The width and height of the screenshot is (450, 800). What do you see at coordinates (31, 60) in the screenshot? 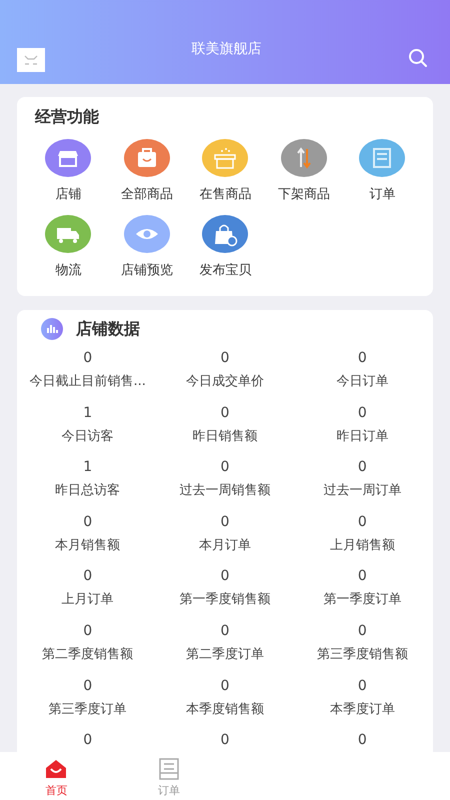
I see `store-logo-icon` at bounding box center [31, 60].